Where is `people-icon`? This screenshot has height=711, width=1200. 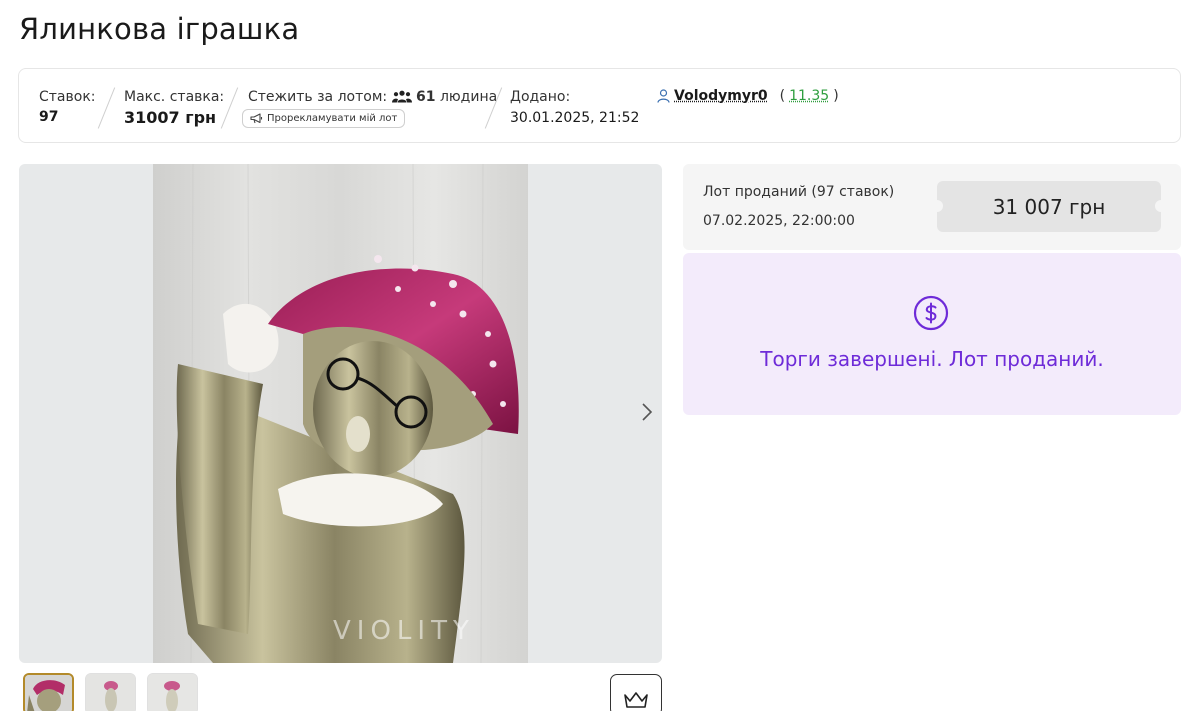 people-icon is located at coordinates (401, 96).